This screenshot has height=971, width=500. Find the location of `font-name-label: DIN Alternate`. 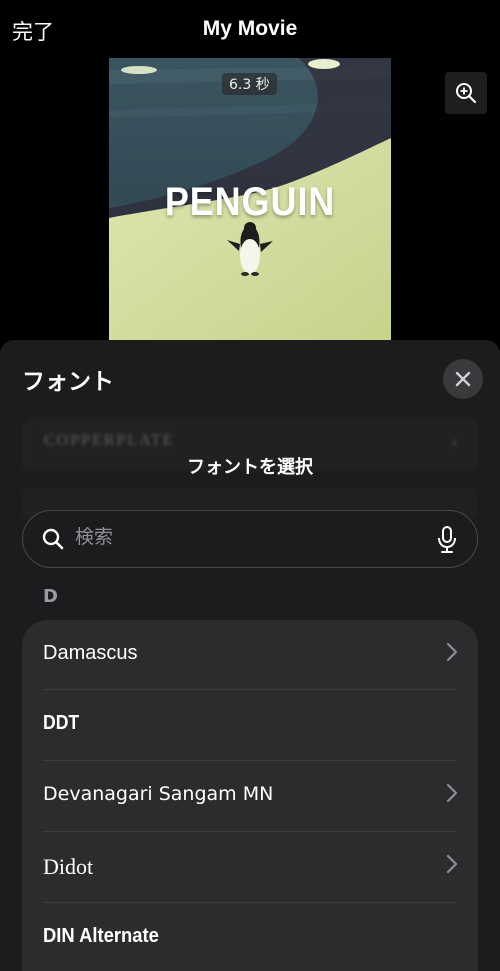

font-name-label: DIN Alternate is located at coordinates (101, 936).